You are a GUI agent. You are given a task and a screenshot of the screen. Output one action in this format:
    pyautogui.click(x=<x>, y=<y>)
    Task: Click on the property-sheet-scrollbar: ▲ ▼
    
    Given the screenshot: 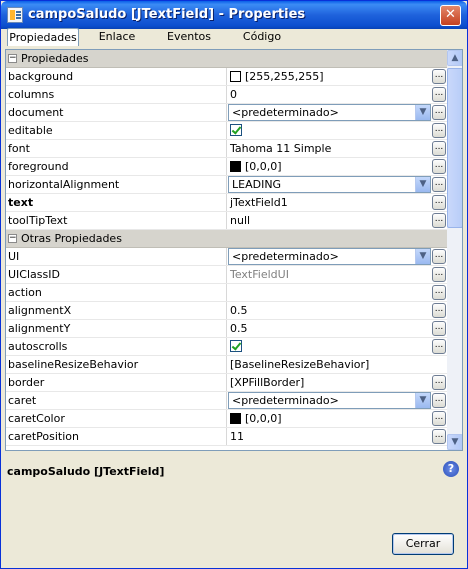 What is the action you would take?
    pyautogui.click(x=454, y=250)
    